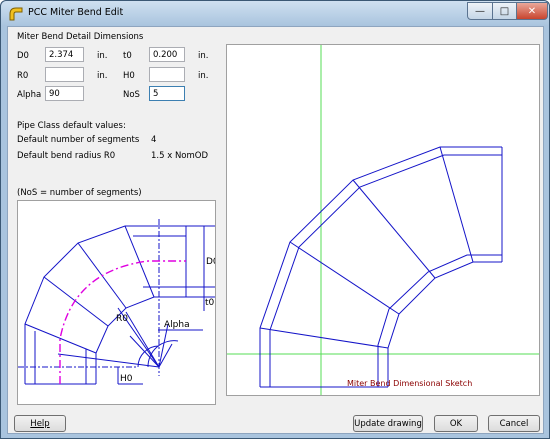 This screenshot has height=439, width=550. I want to click on group-title: Miter Bend Detail Dimensions, so click(80, 37).